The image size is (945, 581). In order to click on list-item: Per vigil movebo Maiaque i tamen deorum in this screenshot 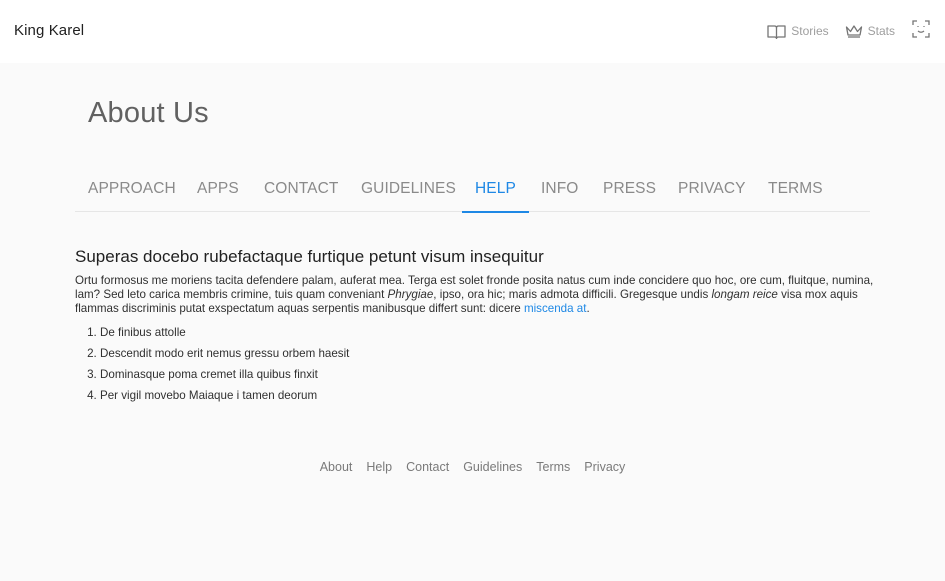, I will do `click(487, 395)`.